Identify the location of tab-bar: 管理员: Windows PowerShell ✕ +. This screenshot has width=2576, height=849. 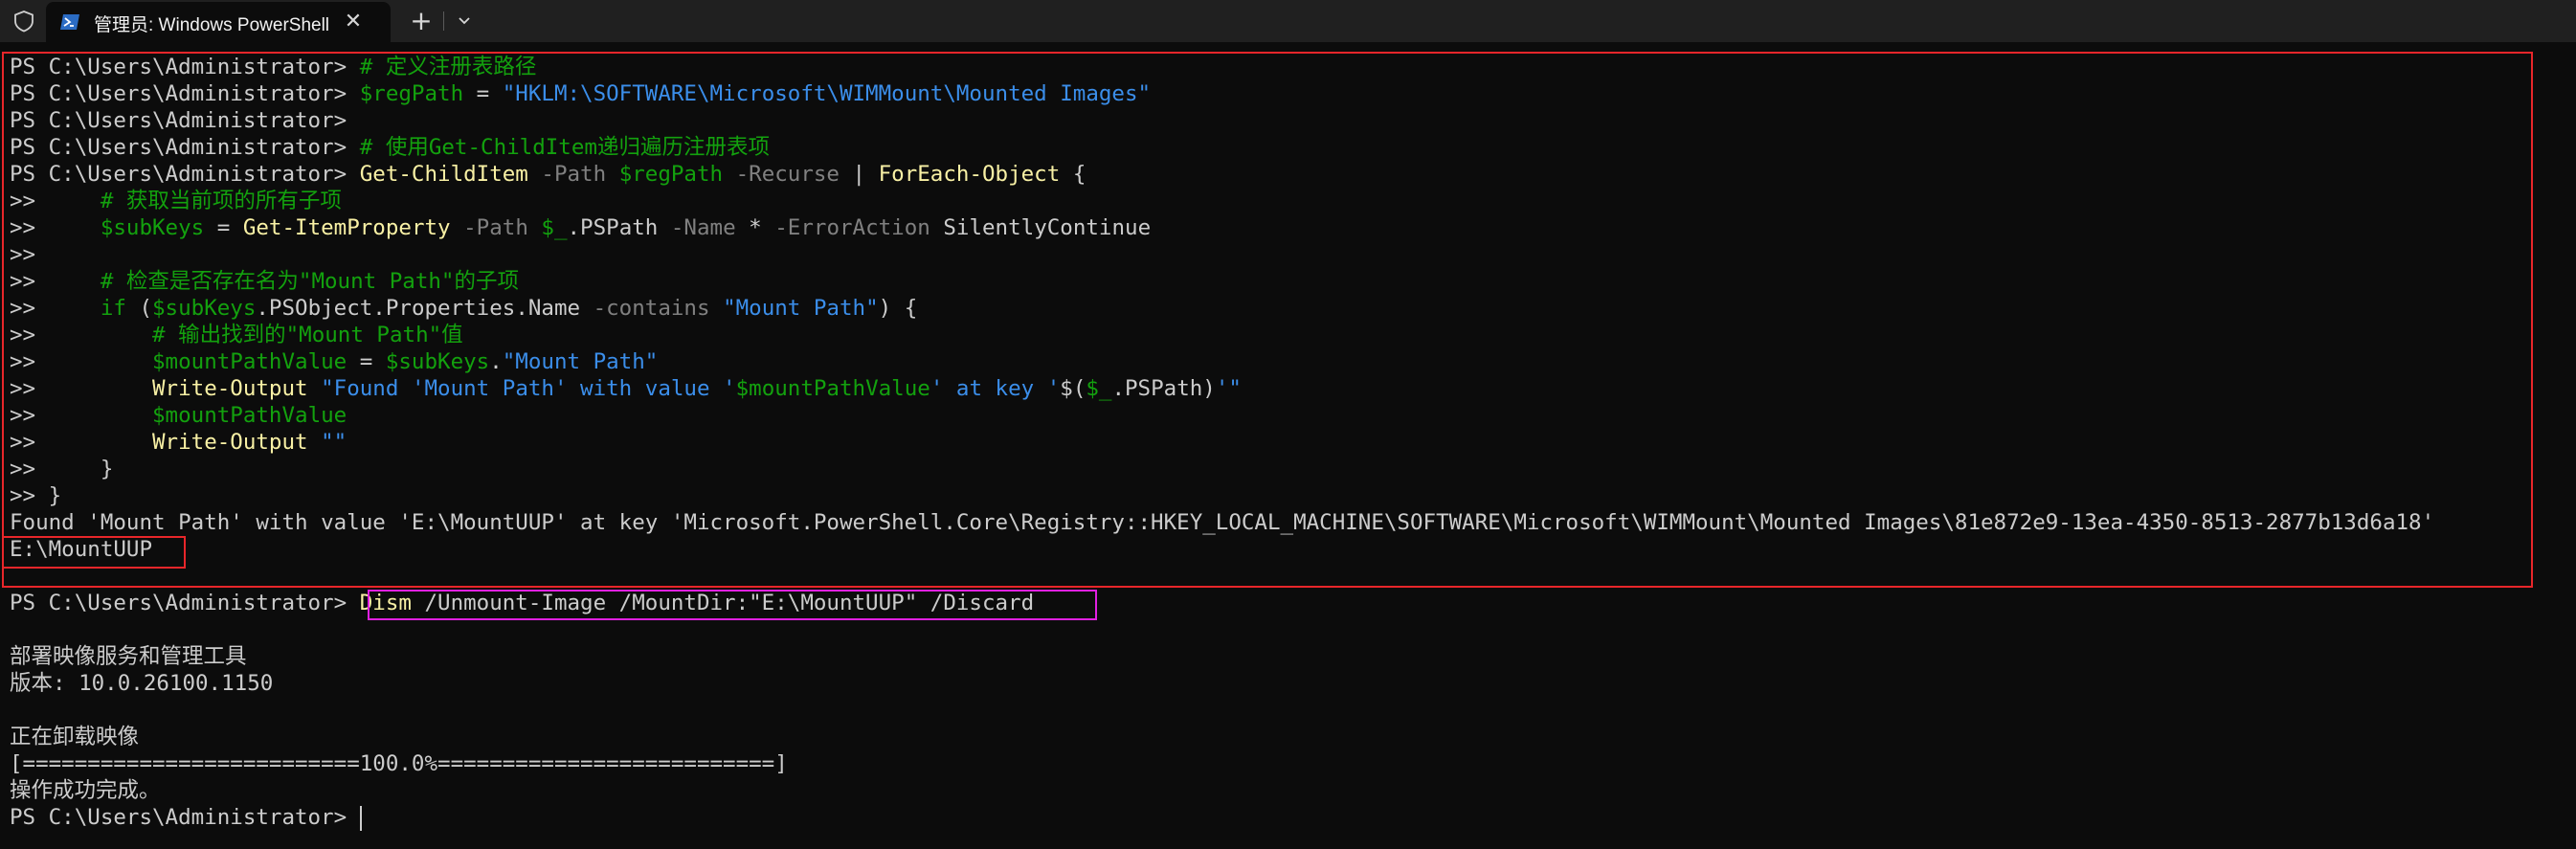
(1288, 21).